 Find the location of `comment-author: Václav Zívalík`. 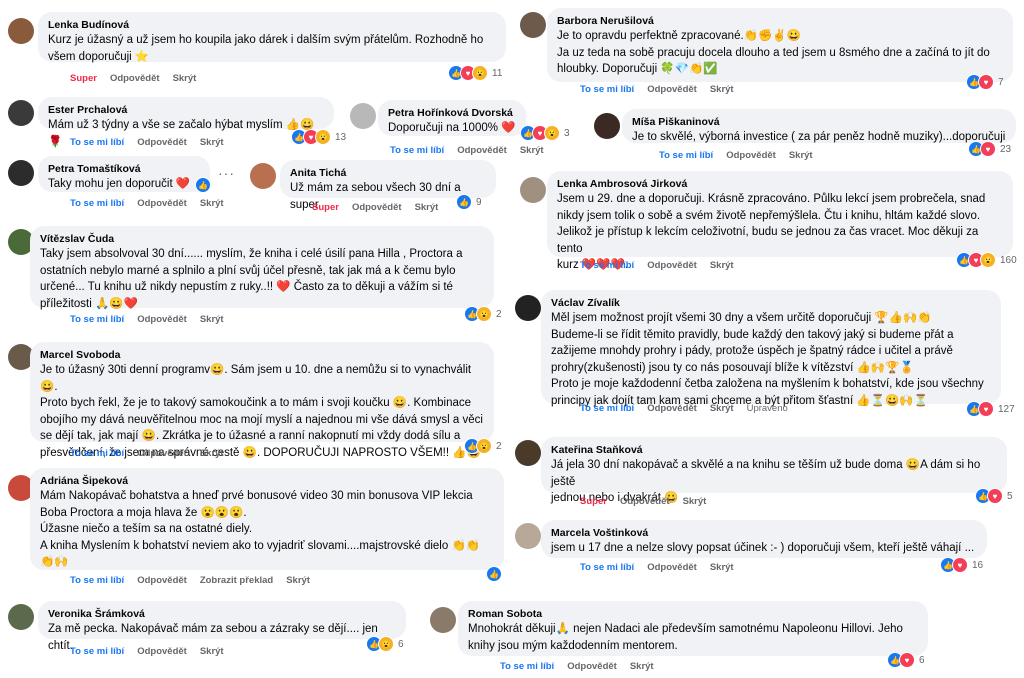

comment-author: Václav Zívalík is located at coordinates (771, 303).